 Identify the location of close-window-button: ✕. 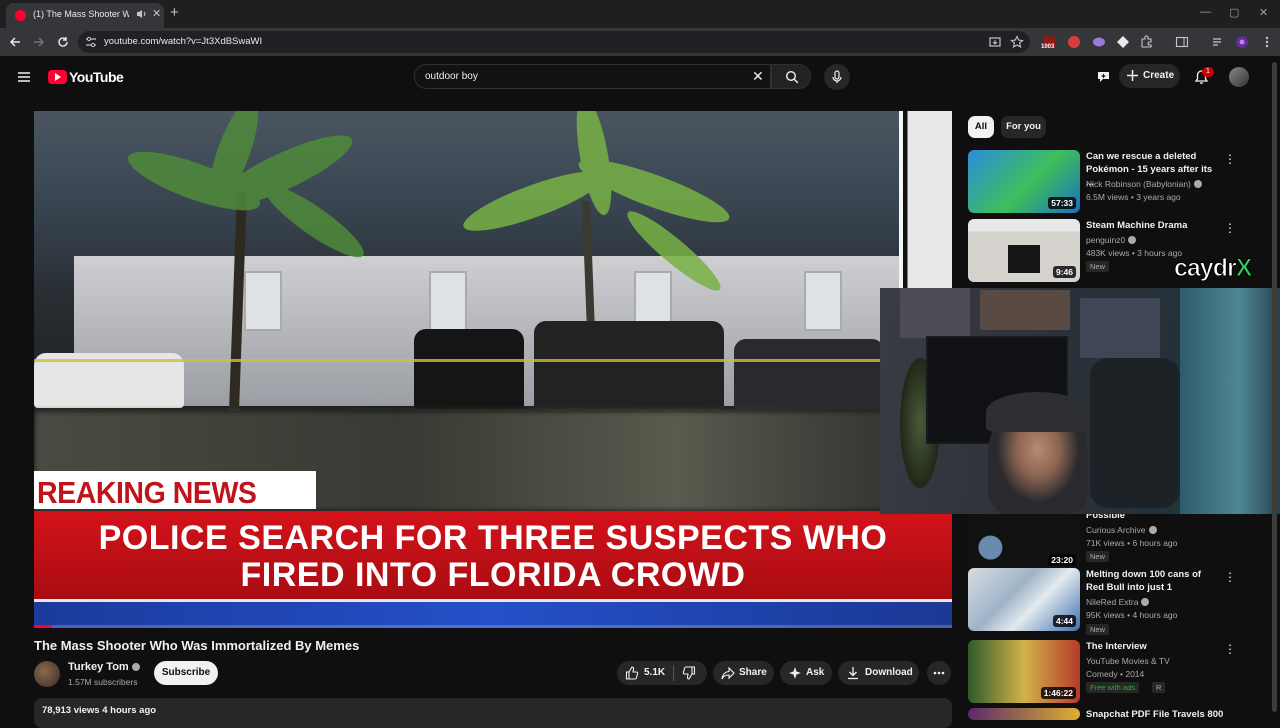
(1263, 12).